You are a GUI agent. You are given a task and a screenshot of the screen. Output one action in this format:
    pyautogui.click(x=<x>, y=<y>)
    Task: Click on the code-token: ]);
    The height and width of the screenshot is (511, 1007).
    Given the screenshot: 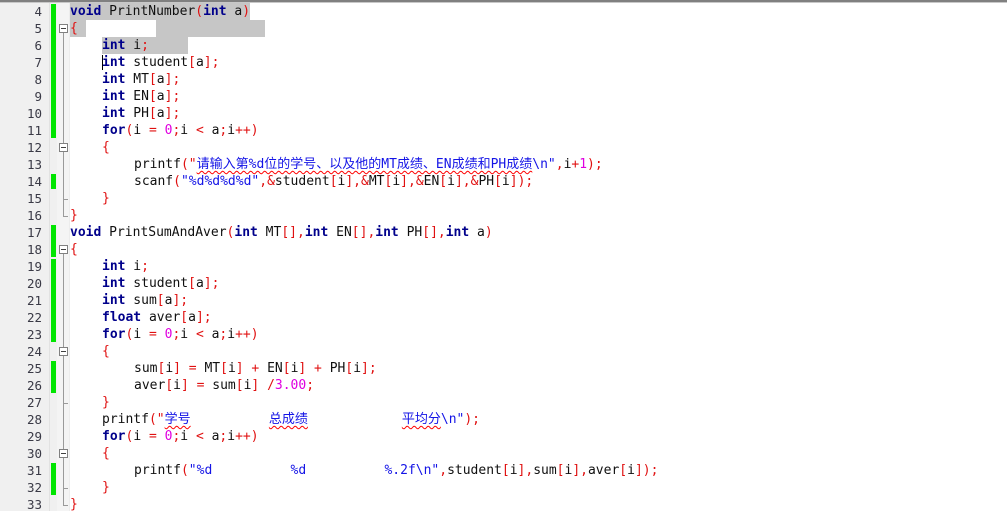 What is the action you would take?
    pyautogui.click(x=646, y=470)
    